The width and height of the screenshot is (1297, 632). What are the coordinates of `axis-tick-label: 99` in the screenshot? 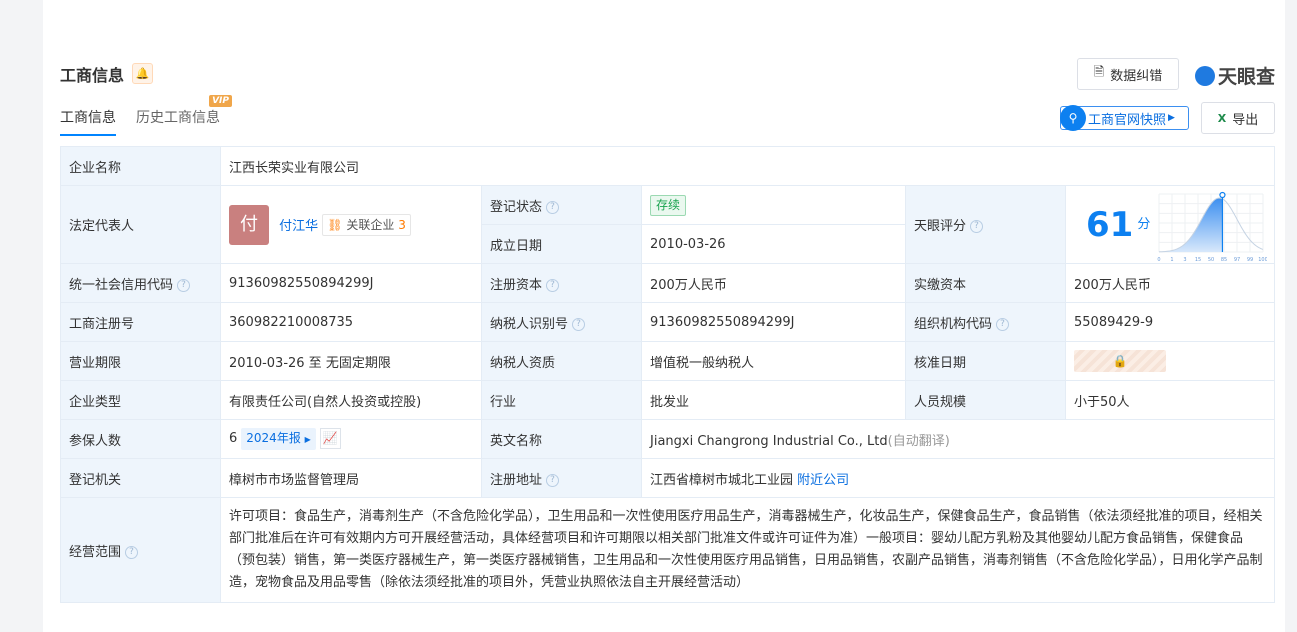 It's located at (1250, 259).